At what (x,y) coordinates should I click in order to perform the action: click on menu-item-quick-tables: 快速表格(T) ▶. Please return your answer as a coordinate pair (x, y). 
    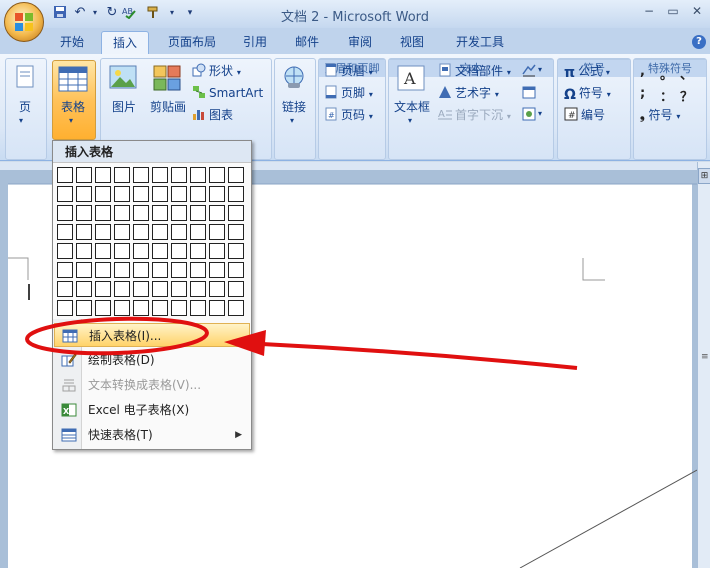
    Looking at the image, I should click on (152, 435).